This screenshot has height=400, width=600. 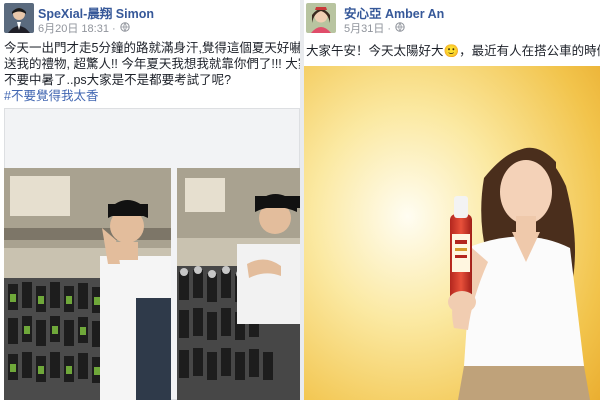 What do you see at coordinates (367, 28) in the screenshot?
I see `post-date: 5月31日 ·` at bounding box center [367, 28].